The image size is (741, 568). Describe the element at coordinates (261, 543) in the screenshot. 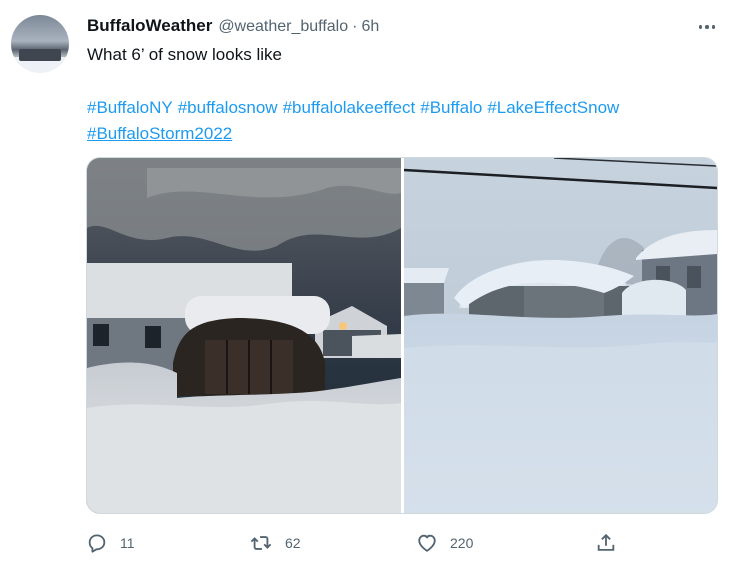

I see `retweet-icon` at that location.